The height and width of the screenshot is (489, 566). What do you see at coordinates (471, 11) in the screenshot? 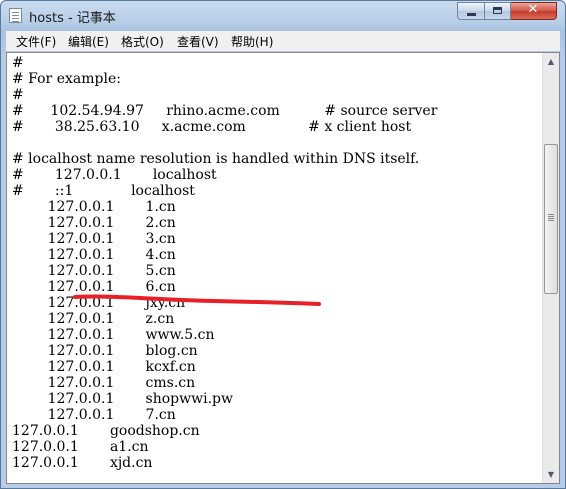
I see `minimize-button` at bounding box center [471, 11].